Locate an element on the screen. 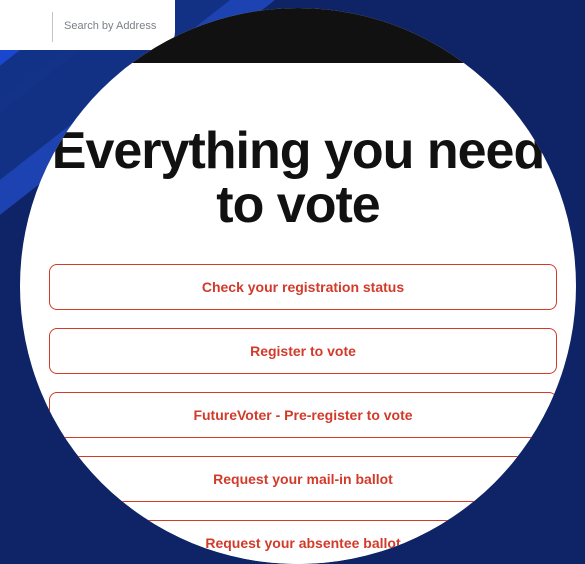  check-registration-status-button: Check your registration status is located at coordinates (303, 287).